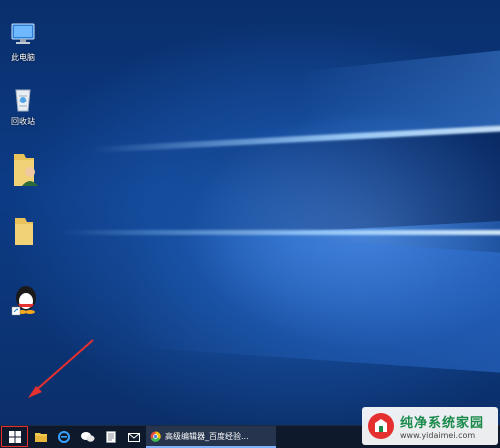 Image resolution: width=500 pixels, height=448 pixels. I want to click on wechat-icon, so click(88, 437).